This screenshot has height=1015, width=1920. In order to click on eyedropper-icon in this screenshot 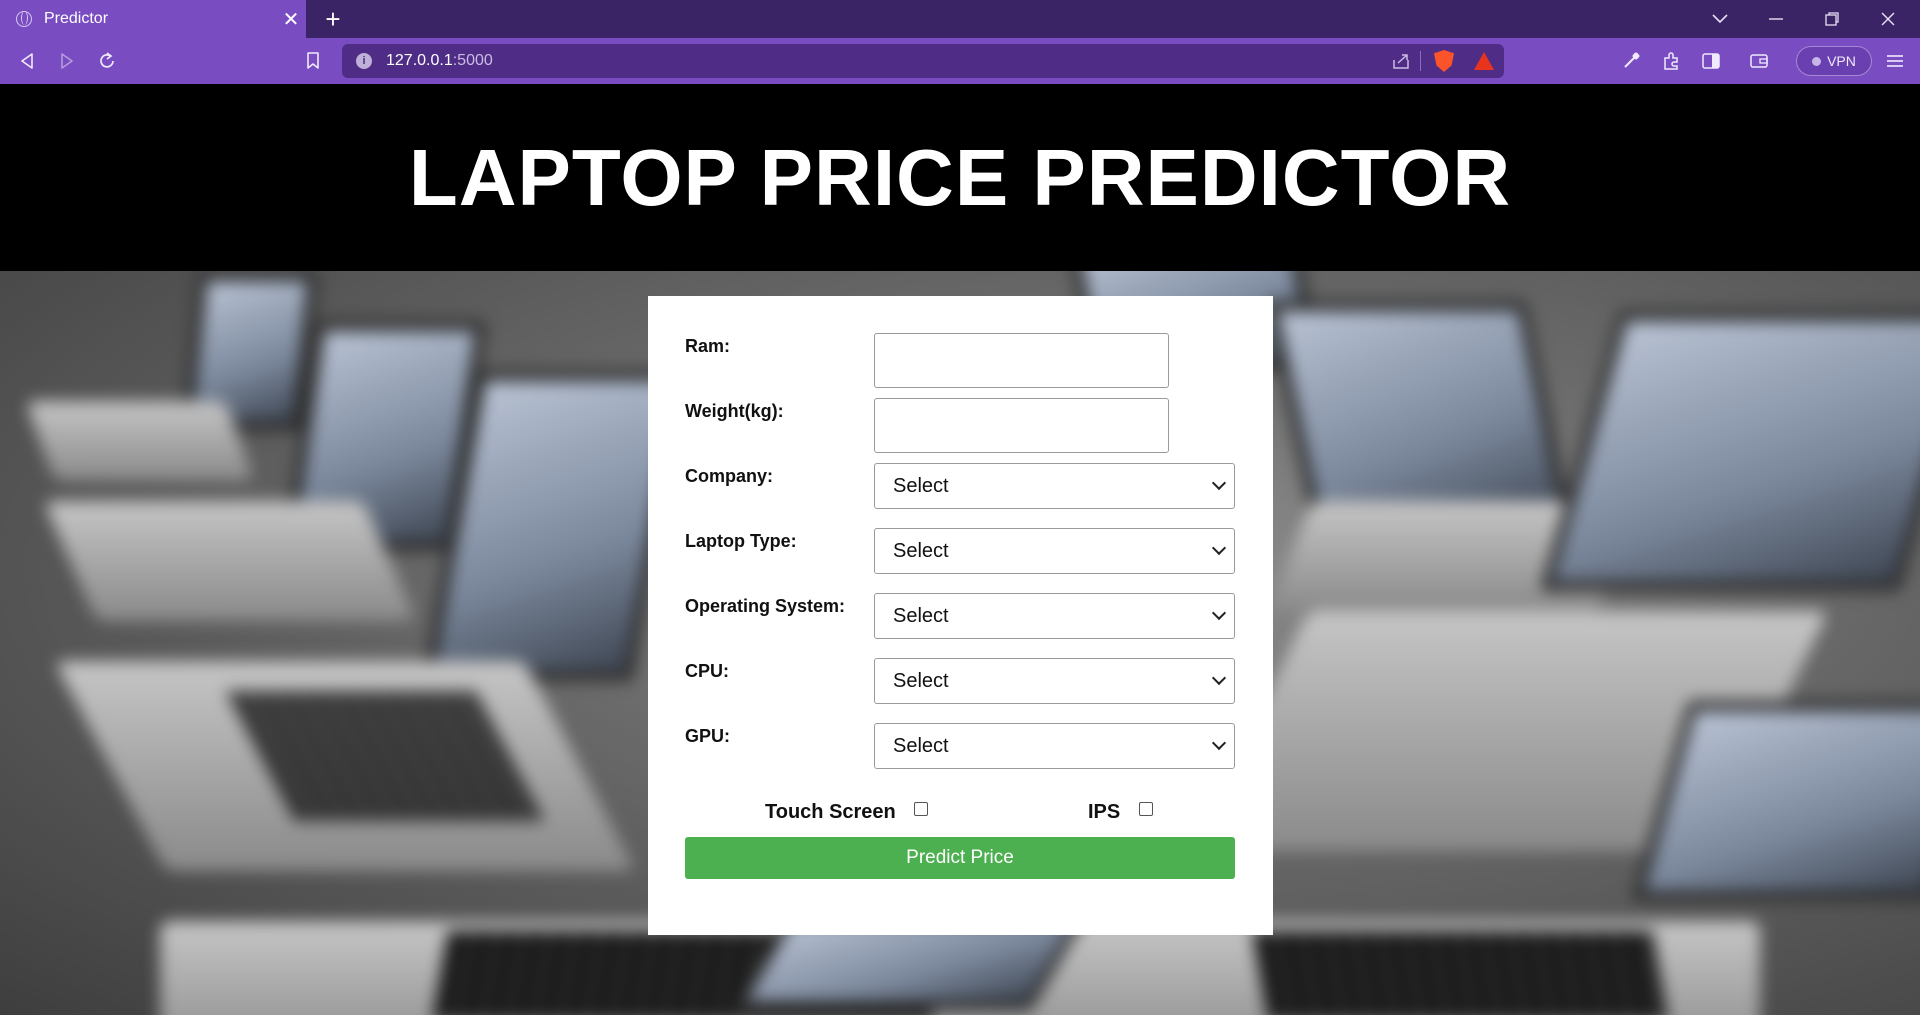, I will do `click(1631, 61)`.